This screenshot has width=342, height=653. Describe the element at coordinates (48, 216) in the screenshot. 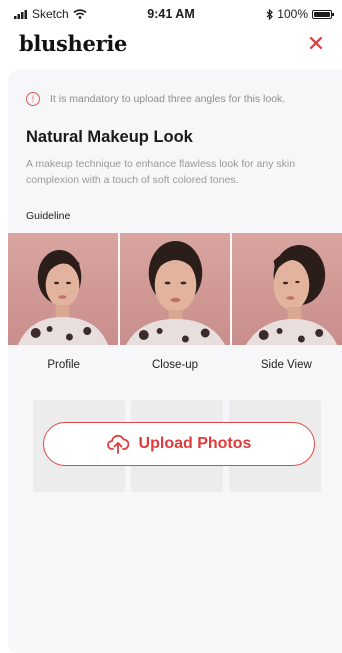

I see `guideline-label: Guideline` at that location.